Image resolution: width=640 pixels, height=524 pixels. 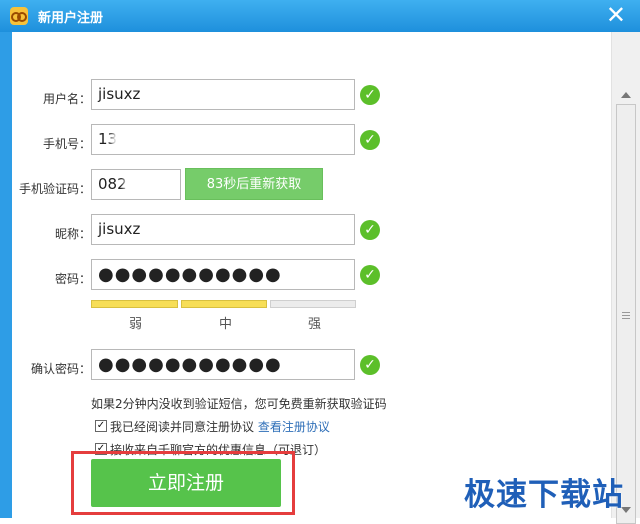 What do you see at coordinates (134, 304) in the screenshot?
I see `password-strength-weak-bar` at bounding box center [134, 304].